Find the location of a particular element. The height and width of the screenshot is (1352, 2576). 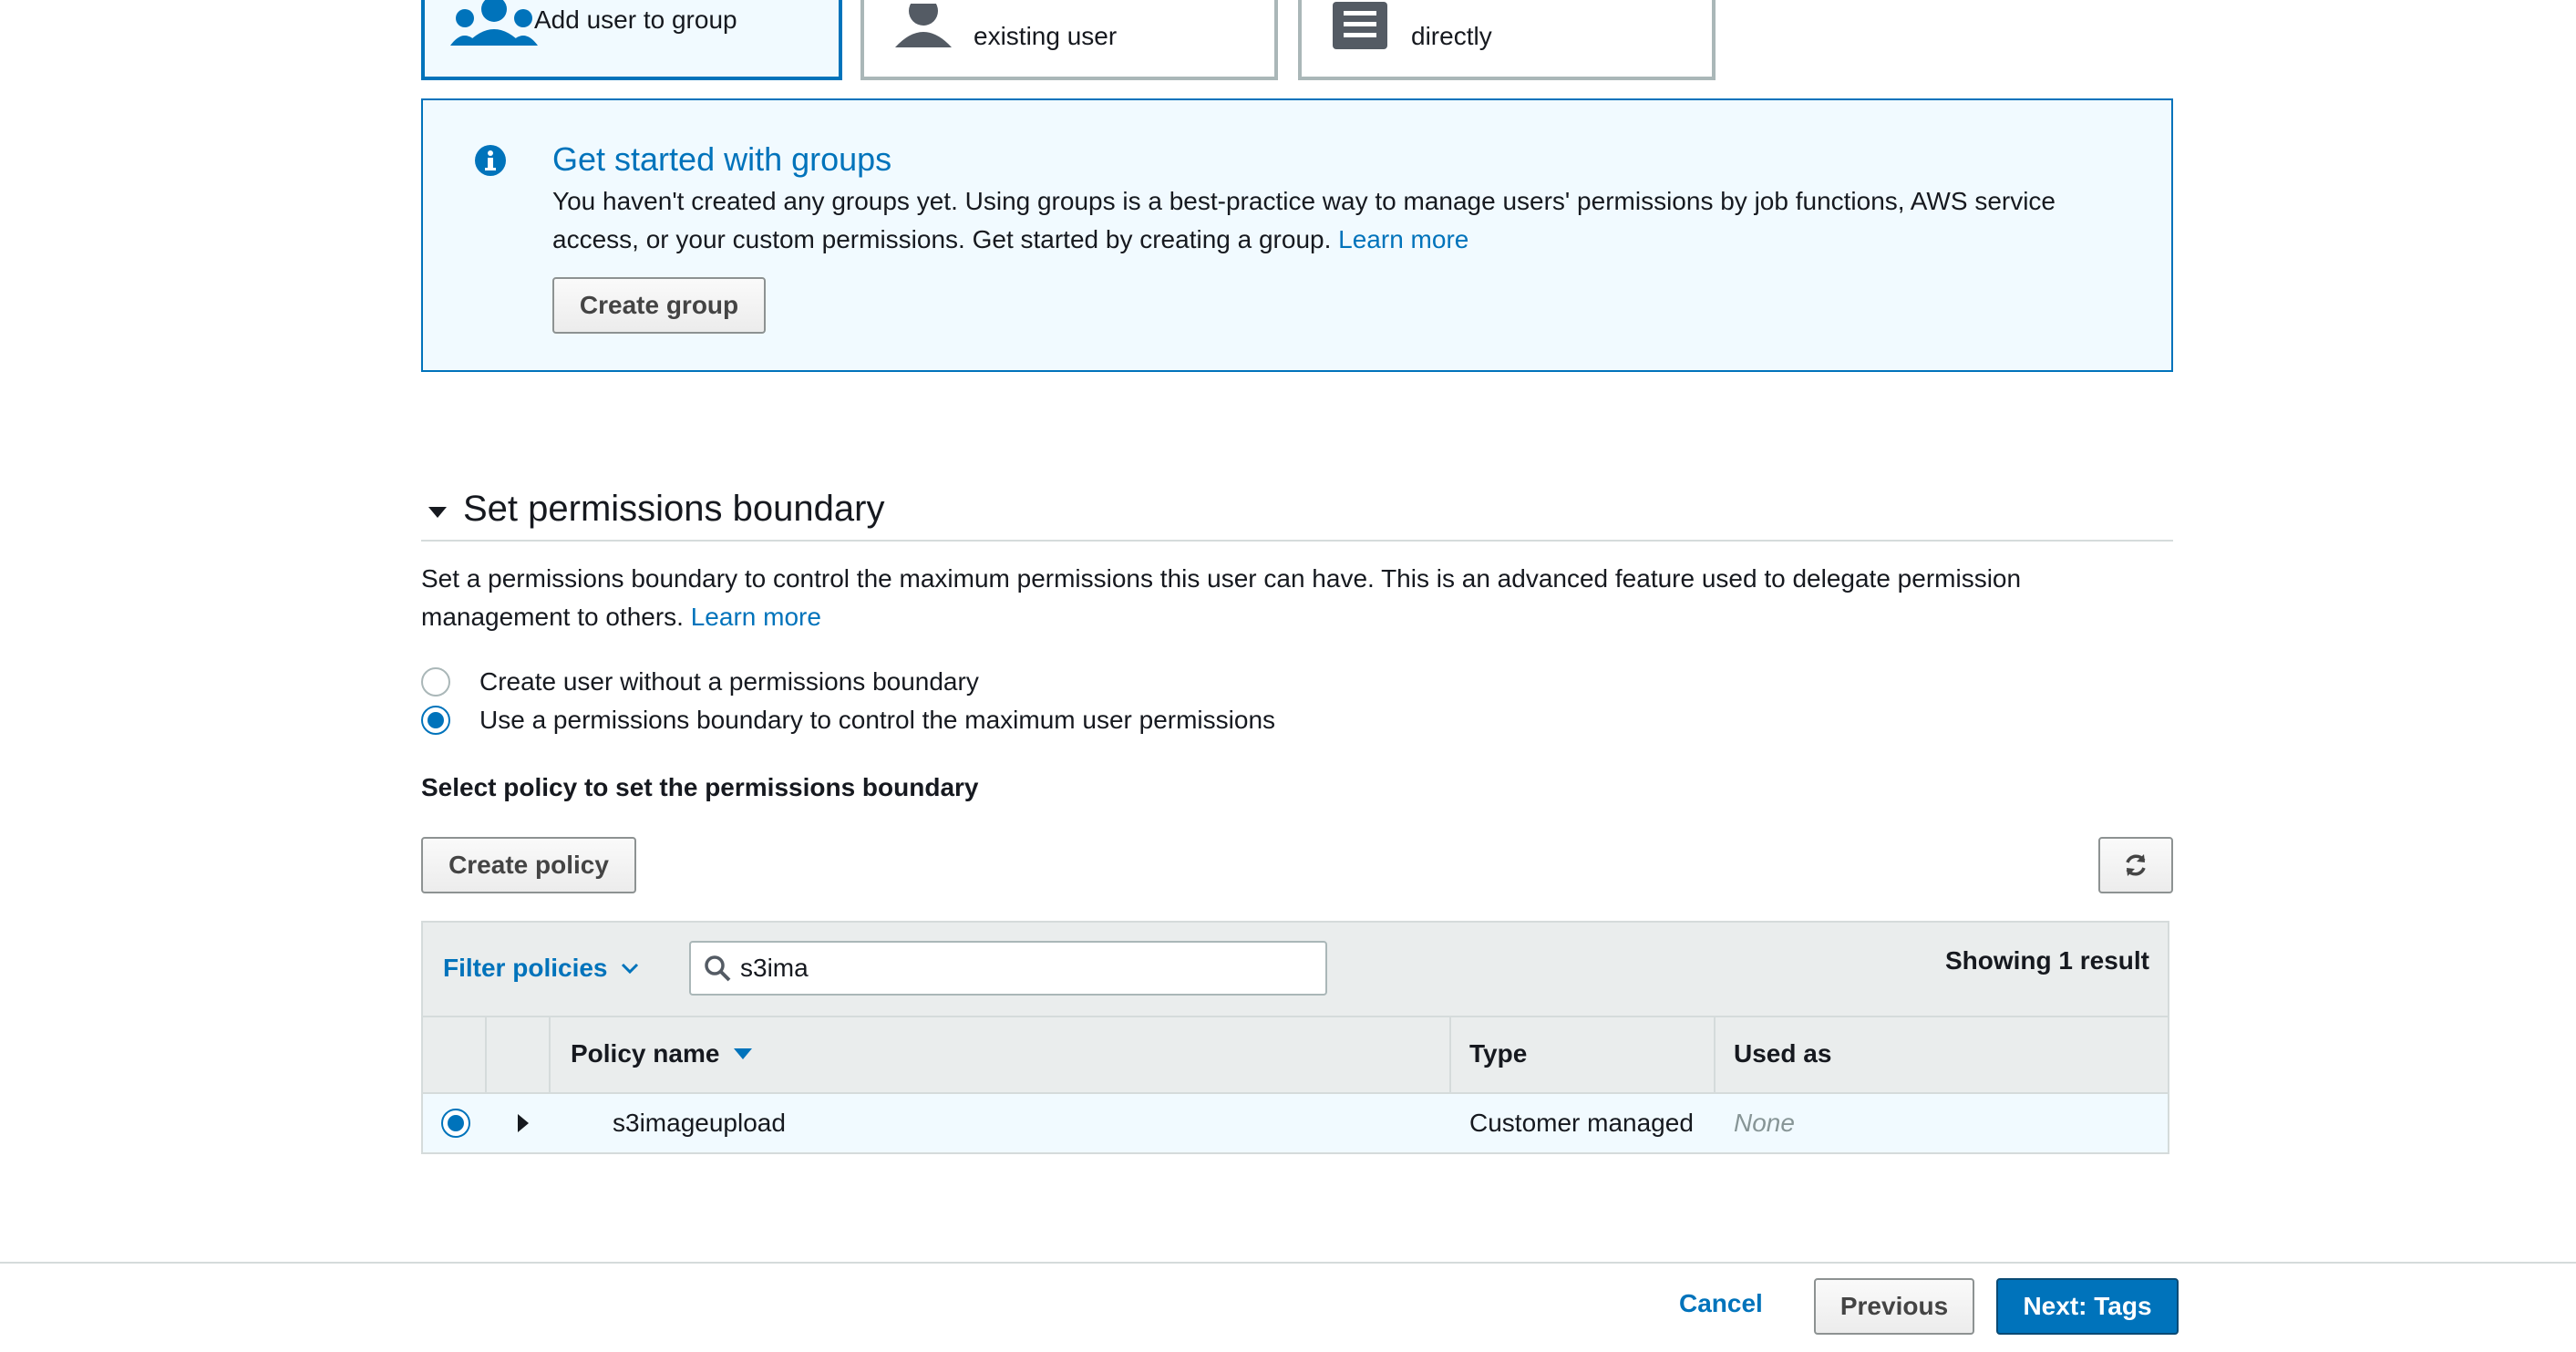

next-tags-button: Next: Tags is located at coordinates (2087, 1306).